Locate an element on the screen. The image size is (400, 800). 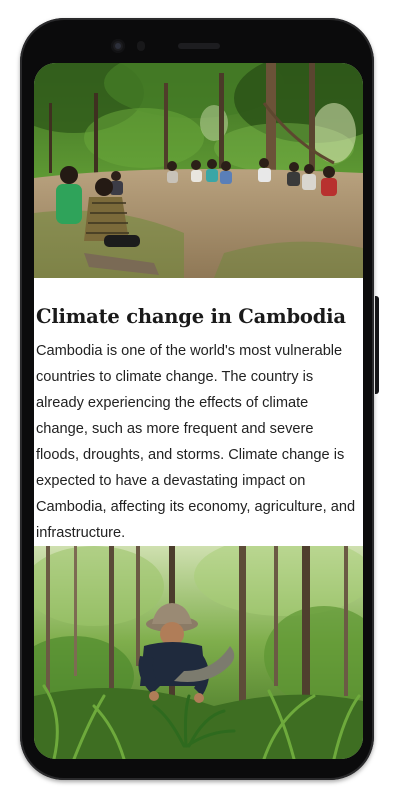
power-button is located at coordinates (377, 345).